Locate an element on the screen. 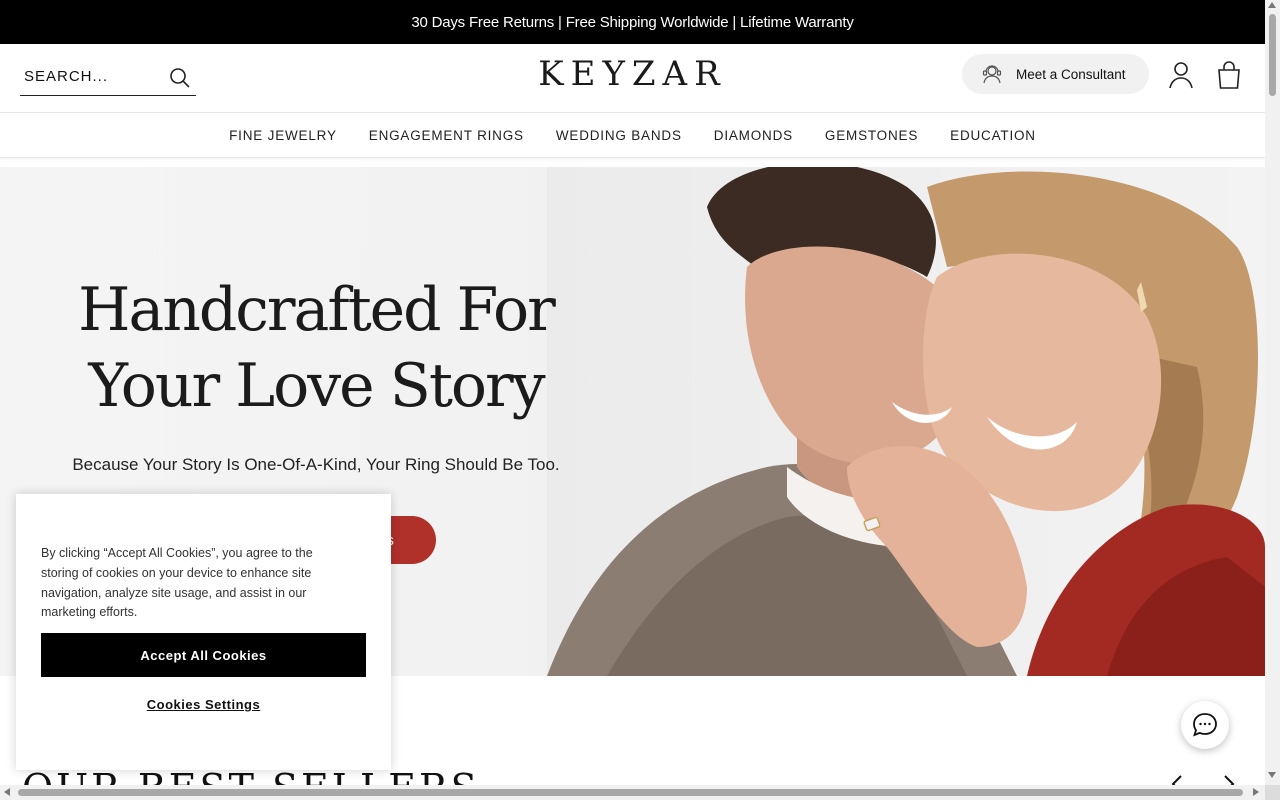 The width and height of the screenshot is (1280, 800). scrollbar-corner is located at coordinates (1272, 792).